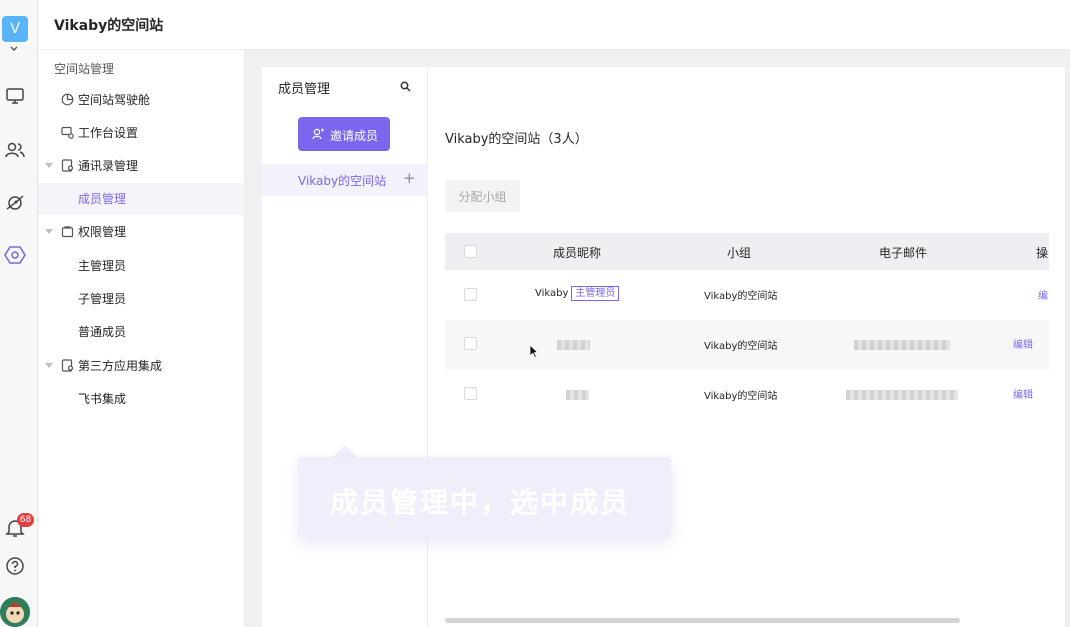 The height and width of the screenshot is (627, 1070). What do you see at coordinates (14, 49) in the screenshot?
I see `chevron-down-icon` at bounding box center [14, 49].